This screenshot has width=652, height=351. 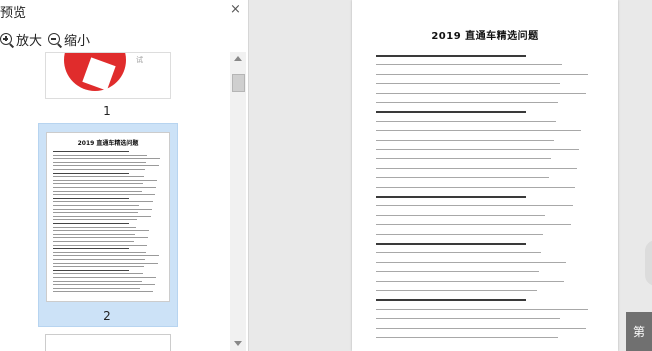 I want to click on page-thumbnail-2: 2019 直通车精选问题, so click(x=108, y=217).